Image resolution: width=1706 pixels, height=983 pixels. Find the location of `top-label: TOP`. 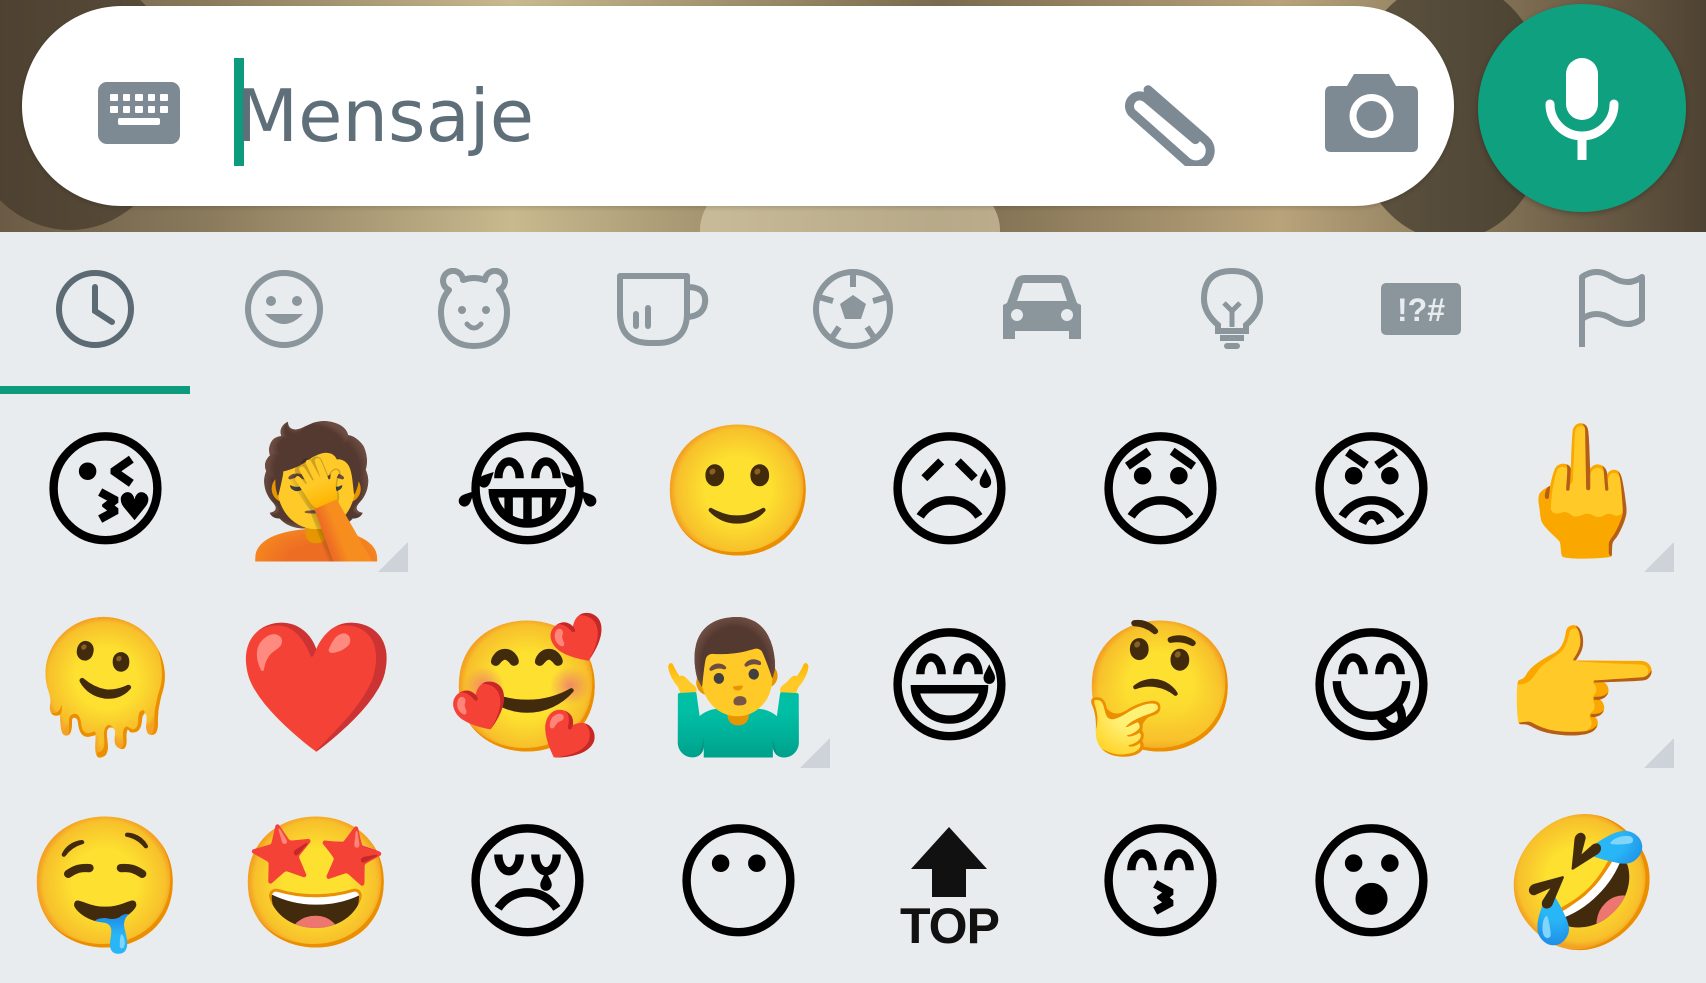

top-label: TOP is located at coordinates (950, 926).